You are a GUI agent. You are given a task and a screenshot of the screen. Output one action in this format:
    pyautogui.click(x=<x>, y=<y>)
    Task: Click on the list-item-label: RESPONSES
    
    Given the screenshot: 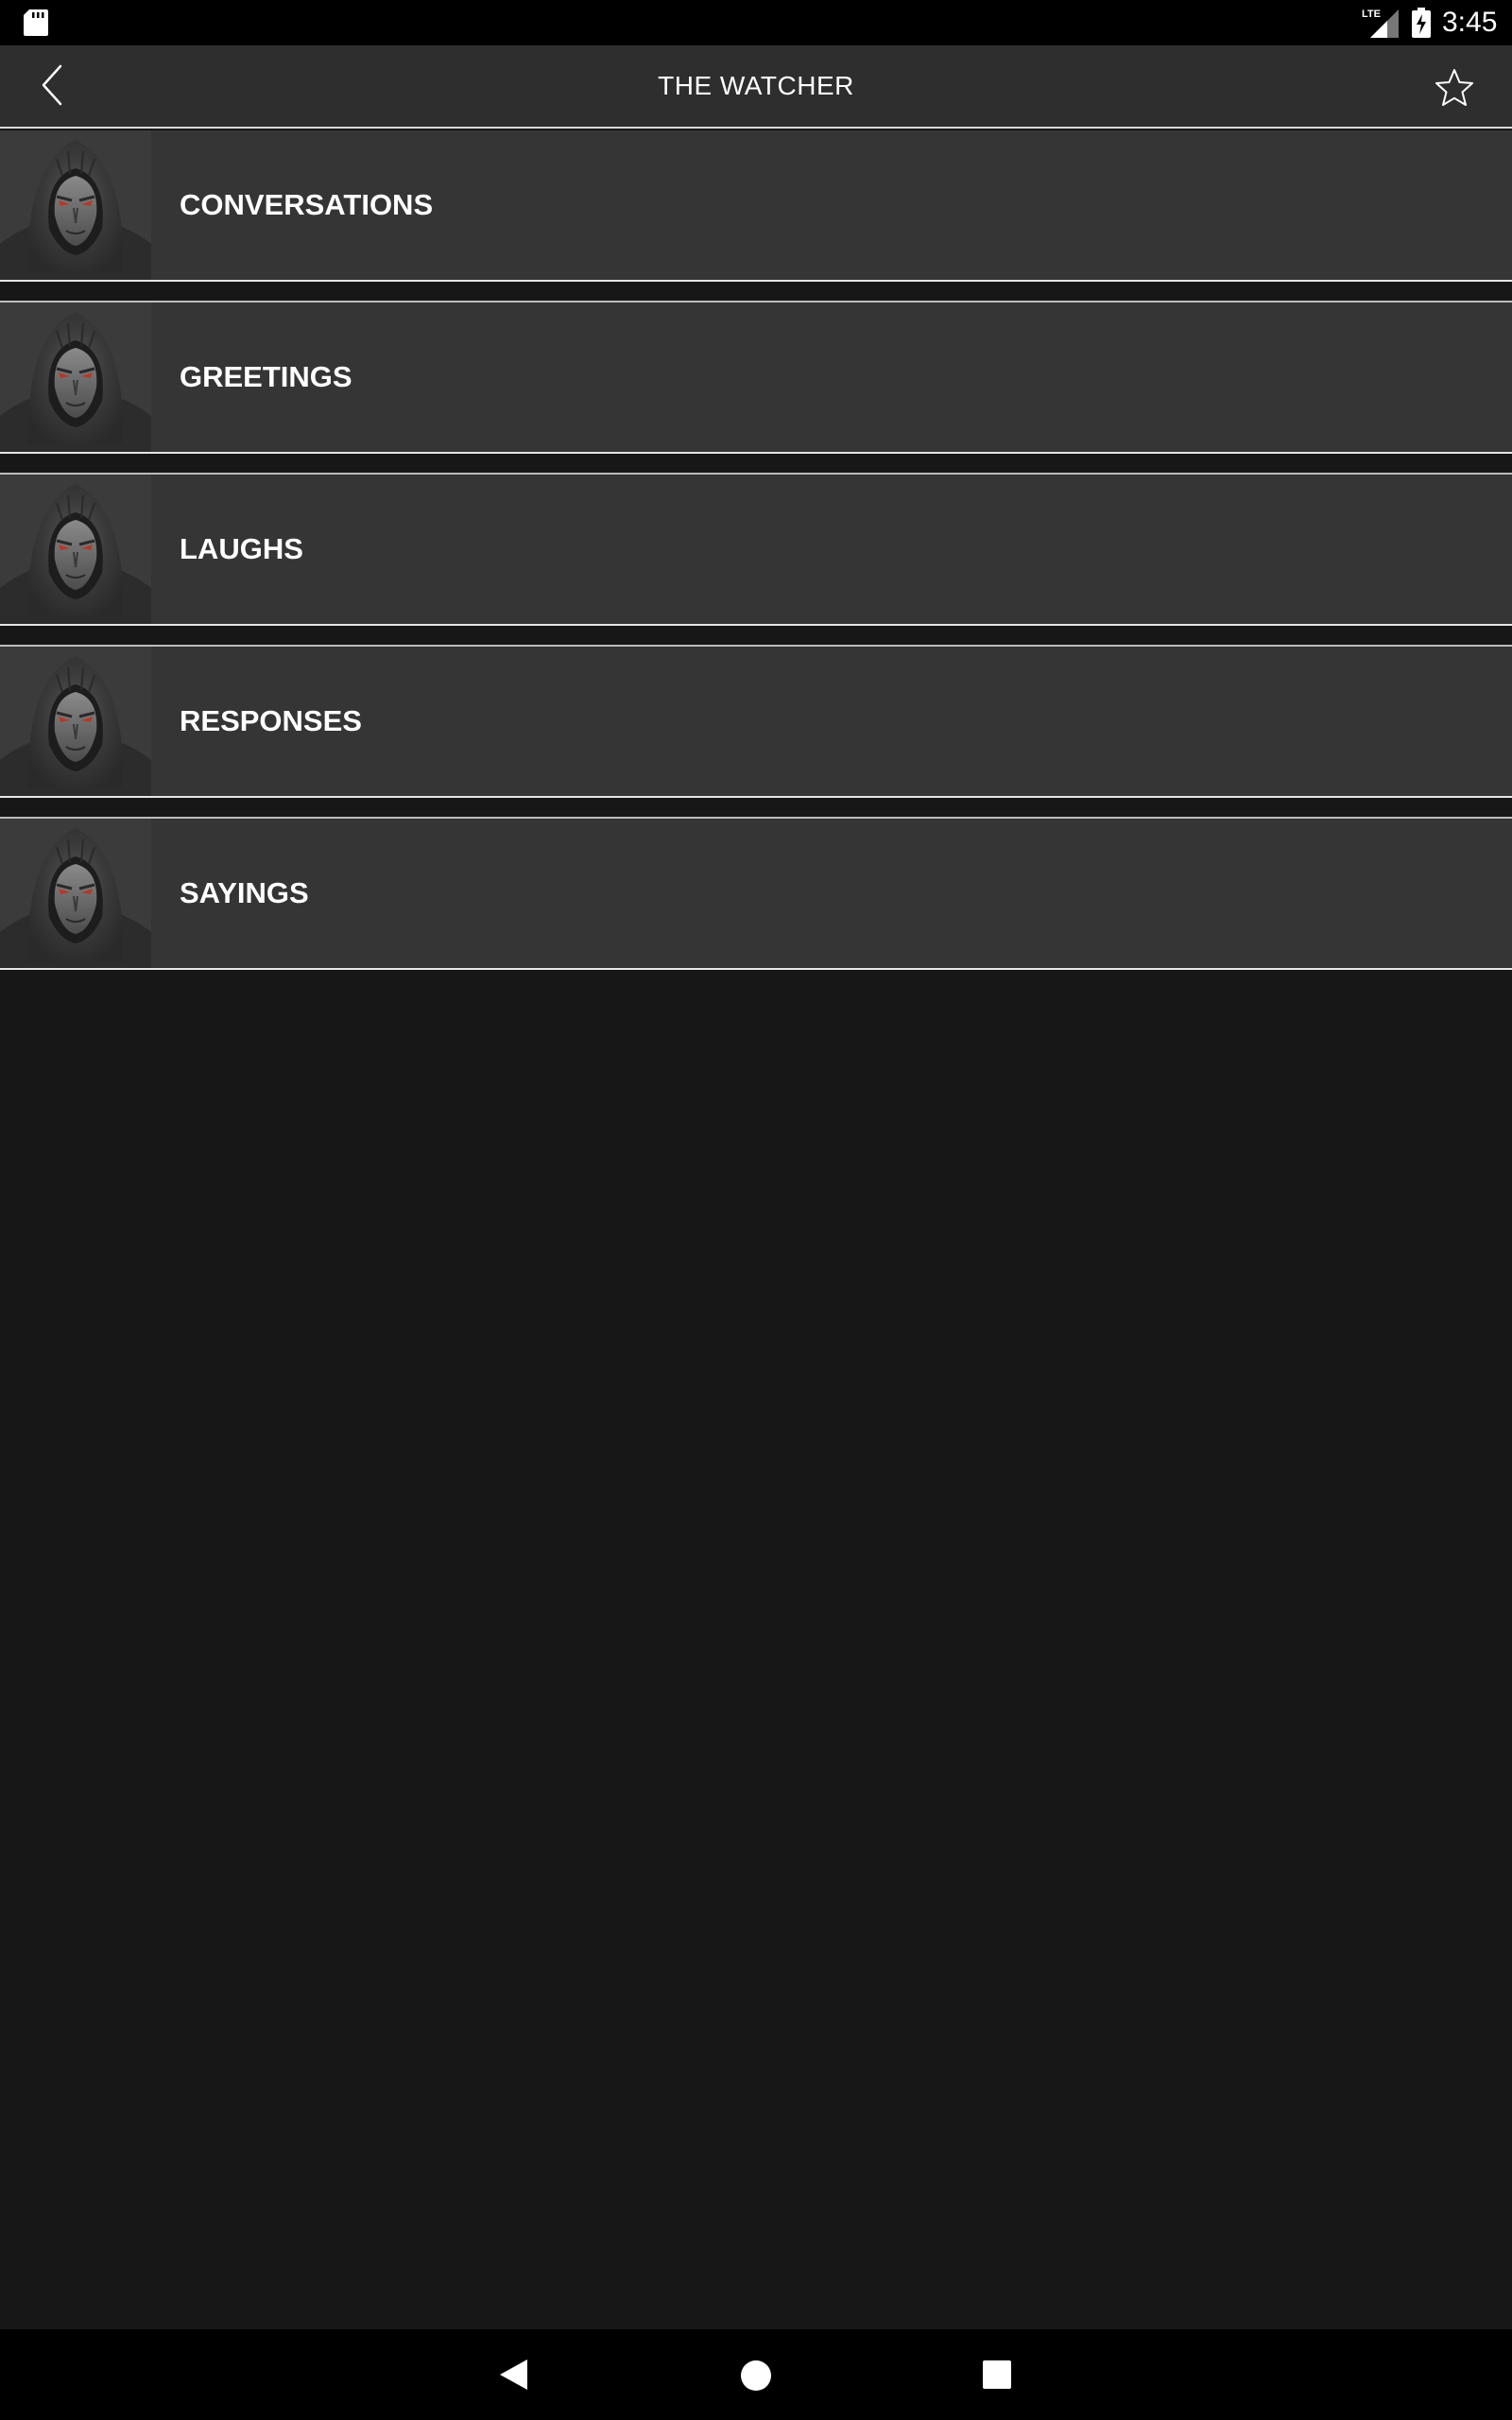 What is the action you would take?
    pyautogui.click(x=271, y=721)
    